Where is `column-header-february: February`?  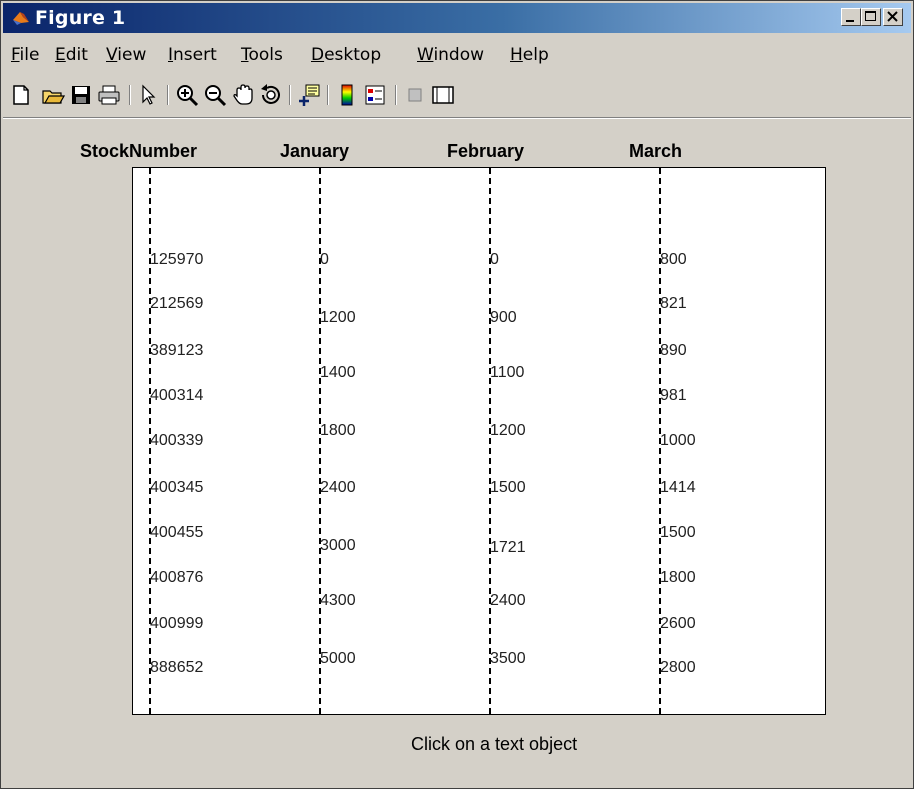
column-header-february: February is located at coordinates (485, 151).